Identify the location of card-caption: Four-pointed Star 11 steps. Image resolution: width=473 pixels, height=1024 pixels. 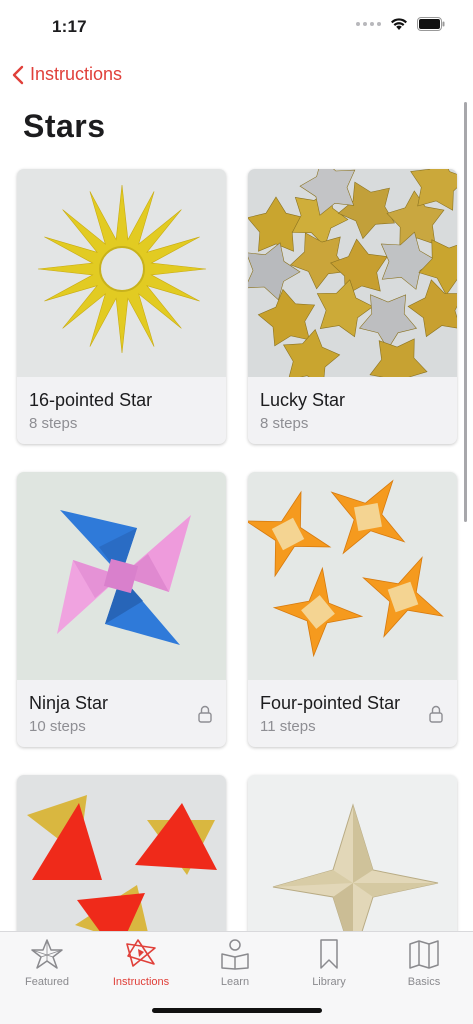
(352, 713).